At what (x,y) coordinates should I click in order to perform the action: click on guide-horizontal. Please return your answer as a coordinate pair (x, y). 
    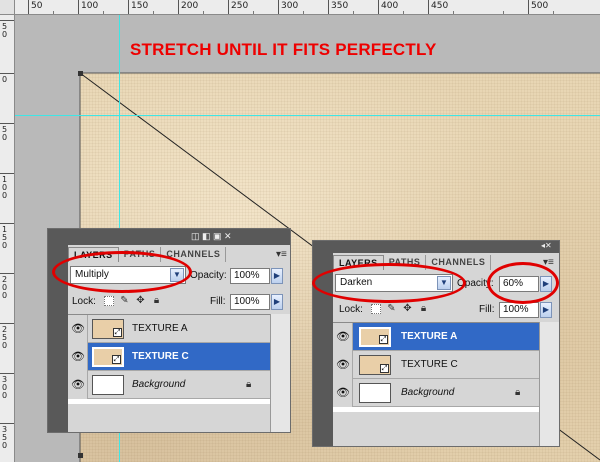
    Looking at the image, I should click on (307, 115).